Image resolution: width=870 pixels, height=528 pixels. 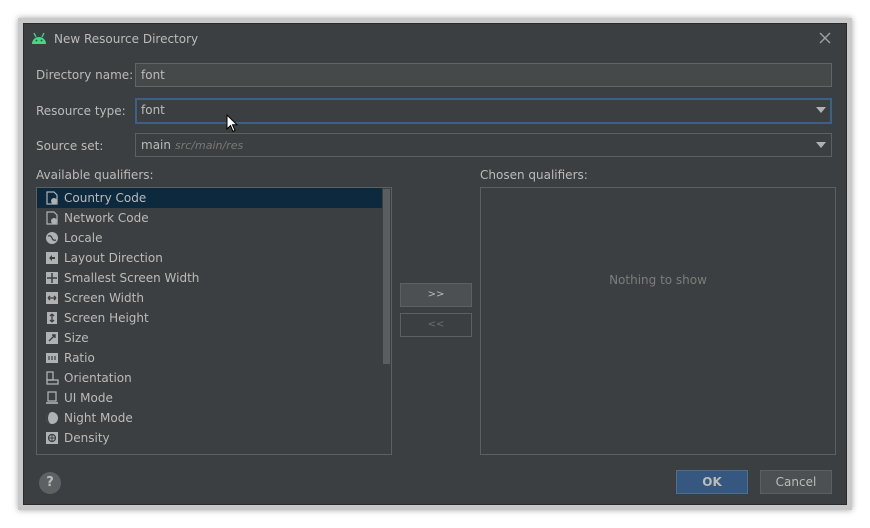 I want to click on list-item-label: Size, so click(x=76, y=338).